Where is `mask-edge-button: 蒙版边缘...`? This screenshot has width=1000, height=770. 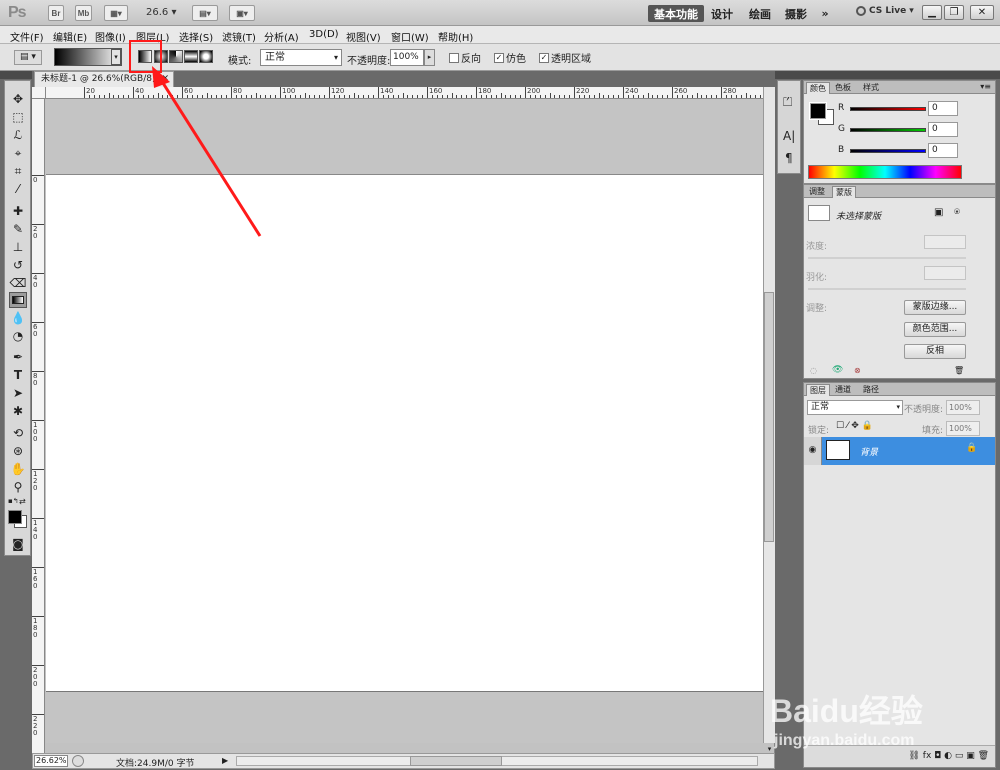
mask-edge-button: 蒙版边缘... is located at coordinates (935, 307).